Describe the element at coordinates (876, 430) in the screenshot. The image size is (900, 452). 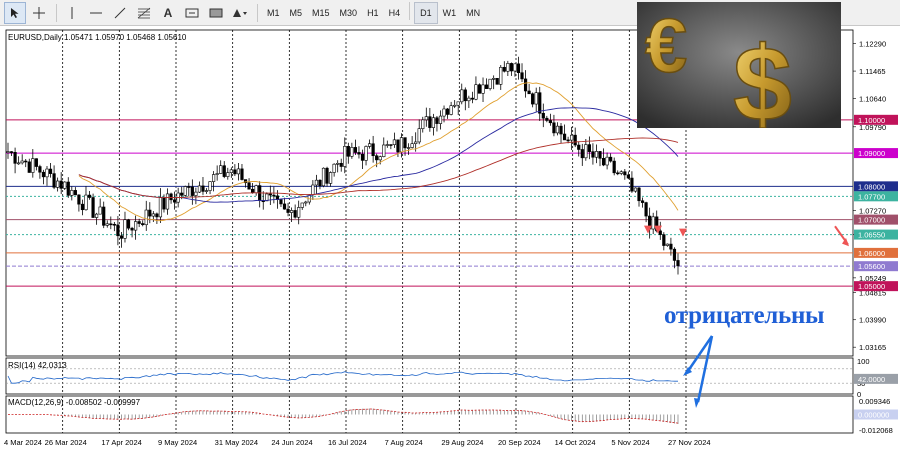
I see `macd-tick-label: -0.012068` at that location.